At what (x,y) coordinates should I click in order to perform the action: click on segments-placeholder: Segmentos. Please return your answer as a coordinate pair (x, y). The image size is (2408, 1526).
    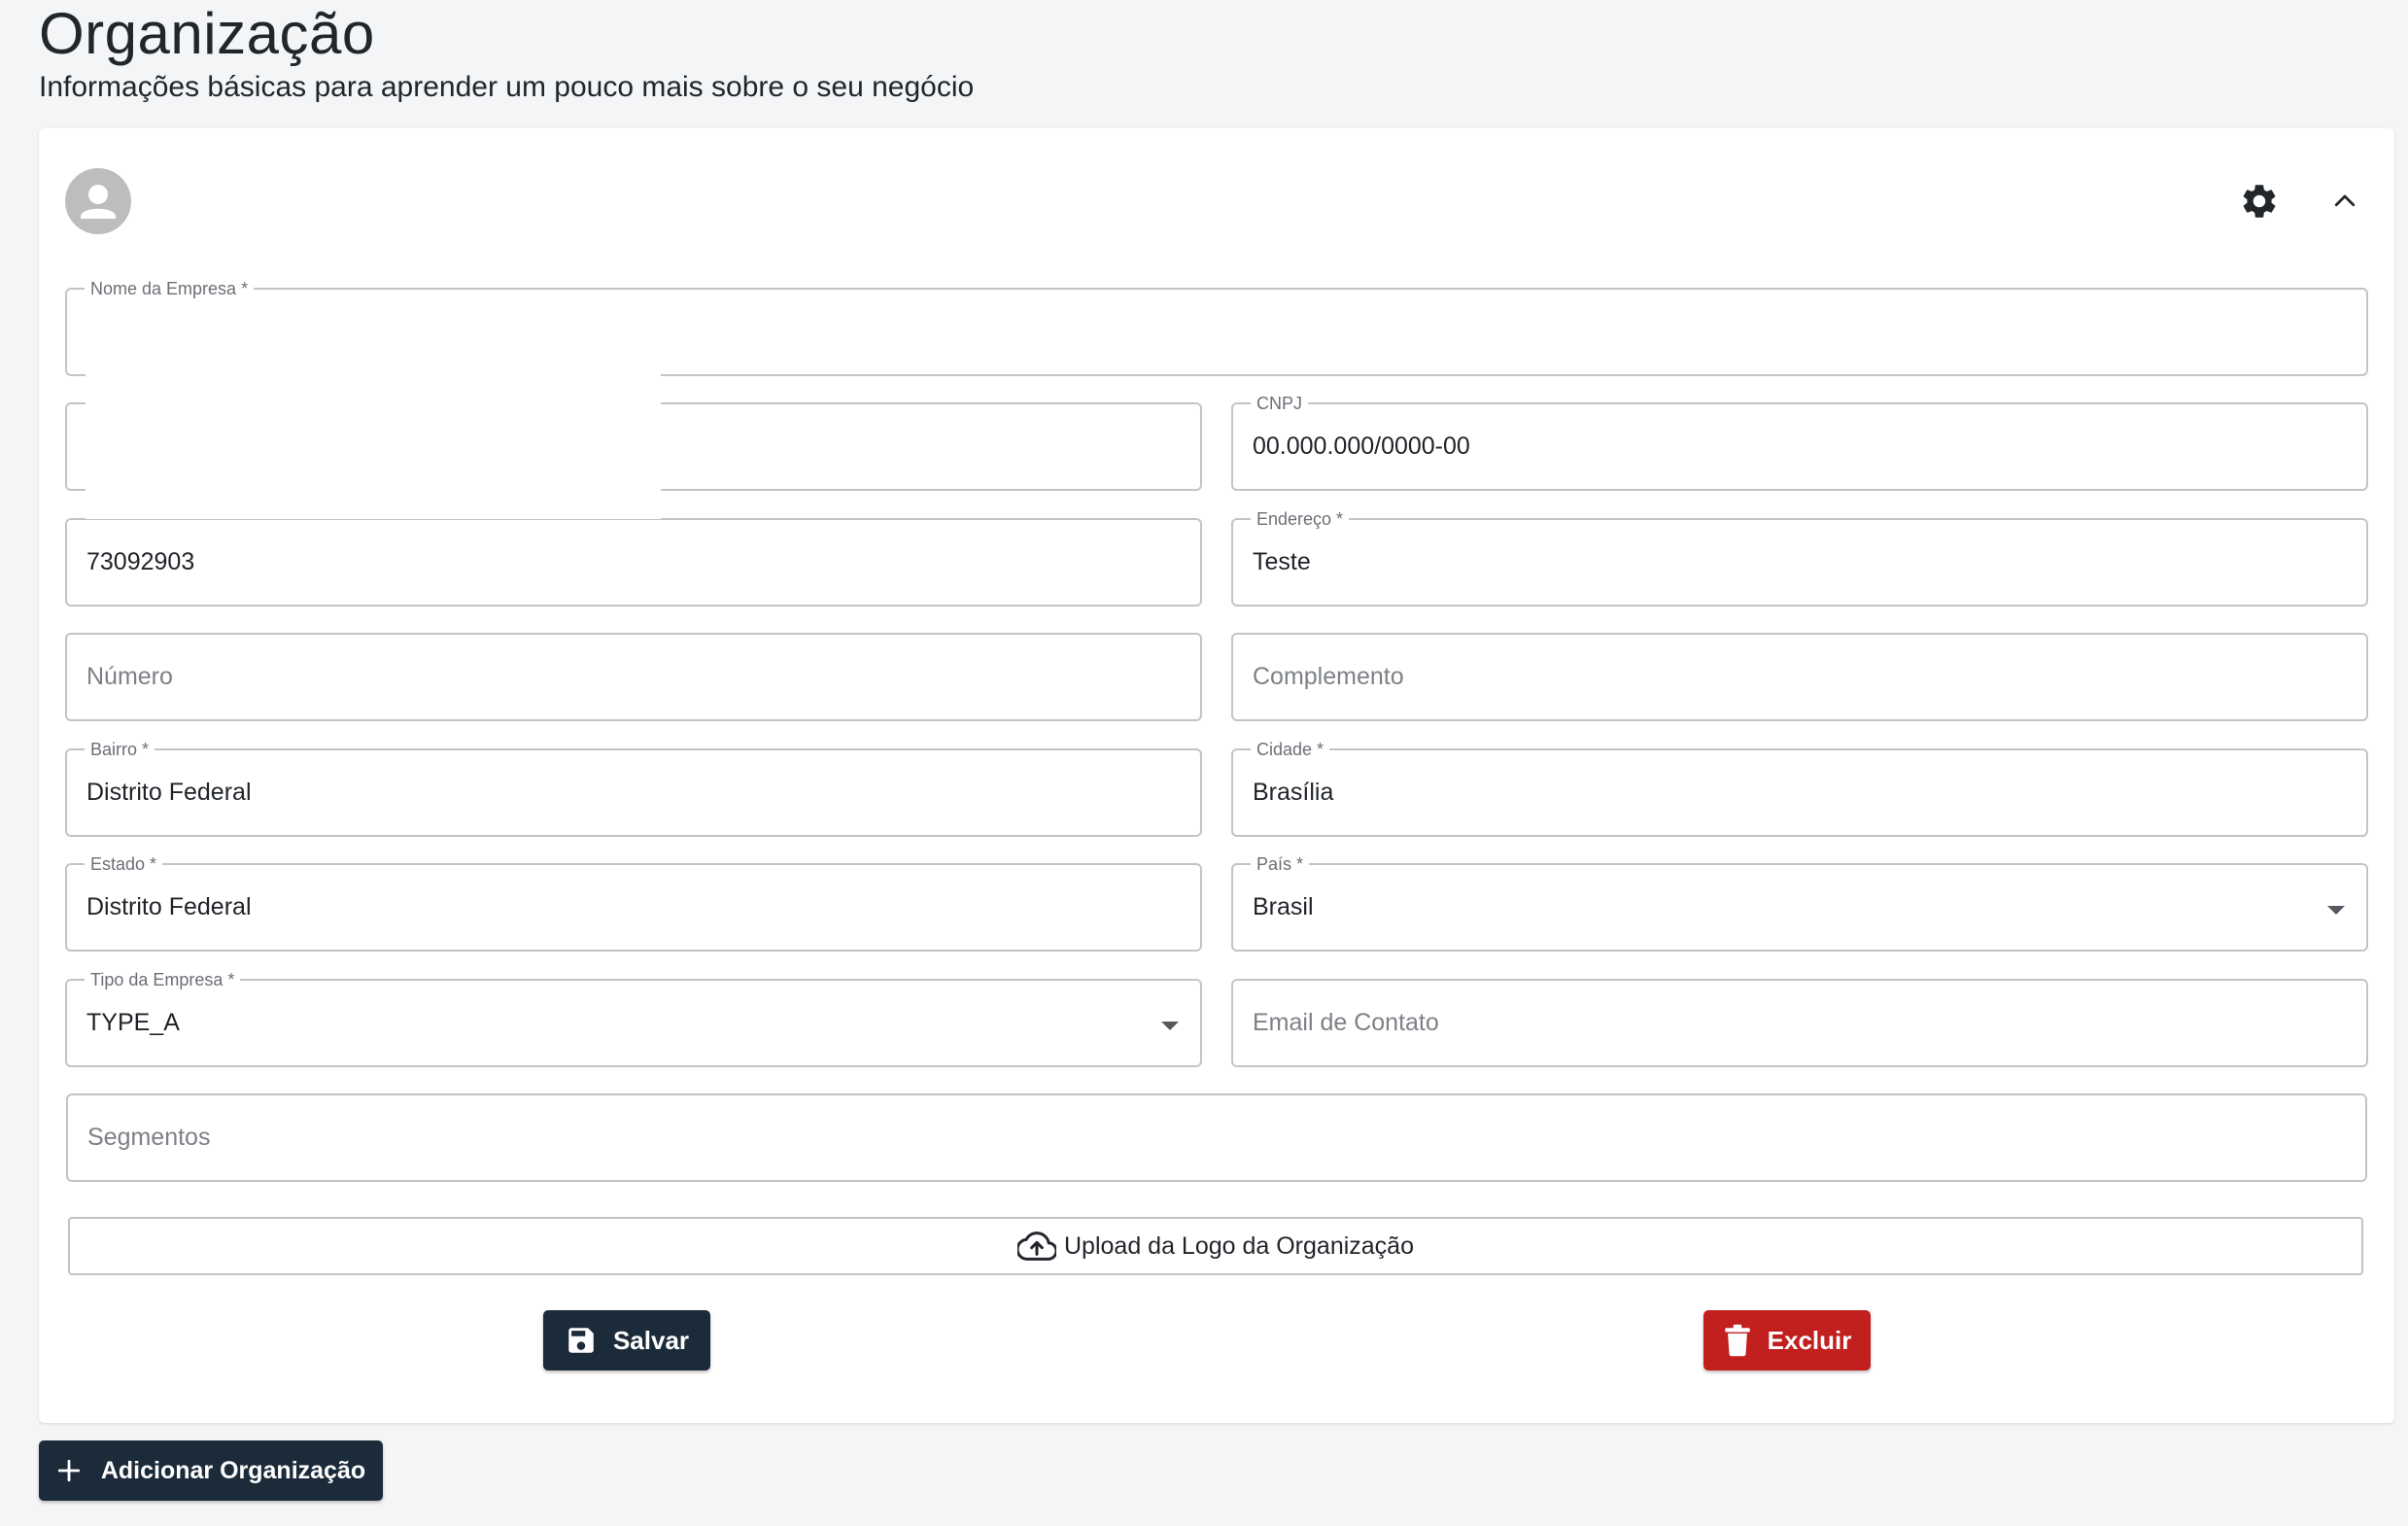
    Looking at the image, I should click on (149, 1137).